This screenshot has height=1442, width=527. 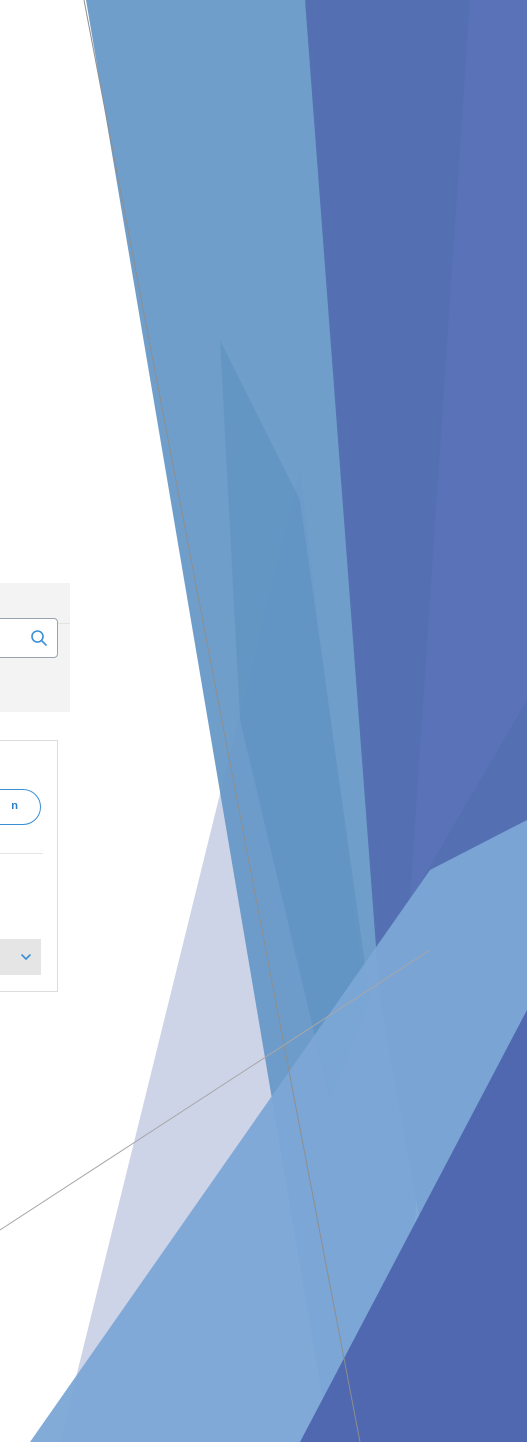 What do you see at coordinates (26, 957) in the screenshot?
I see `chevron-down-icon` at bounding box center [26, 957].